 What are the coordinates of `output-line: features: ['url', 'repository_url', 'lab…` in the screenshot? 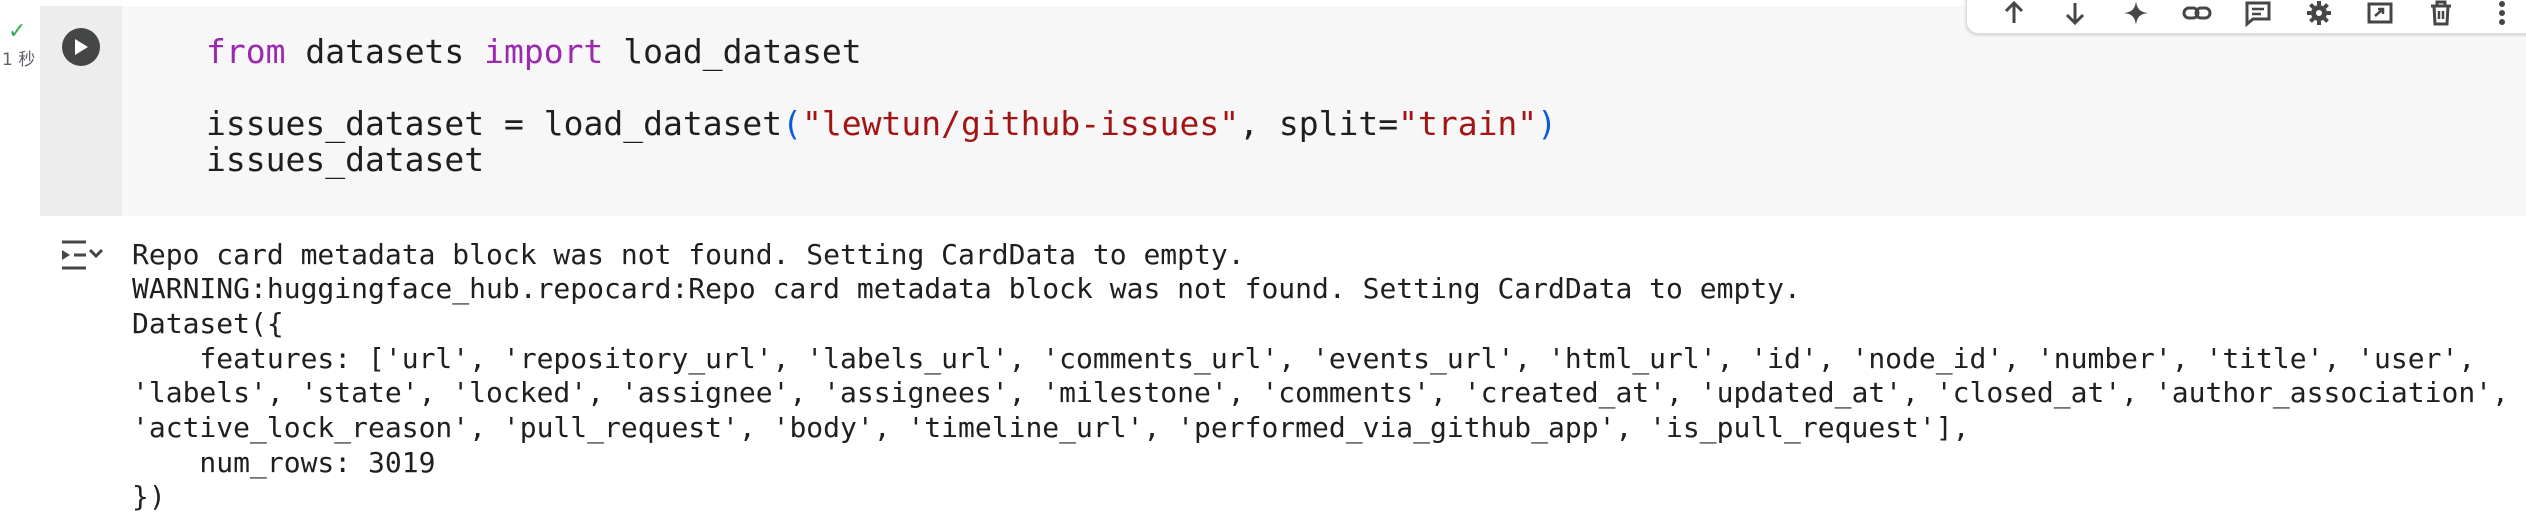 It's located at (1304, 358).